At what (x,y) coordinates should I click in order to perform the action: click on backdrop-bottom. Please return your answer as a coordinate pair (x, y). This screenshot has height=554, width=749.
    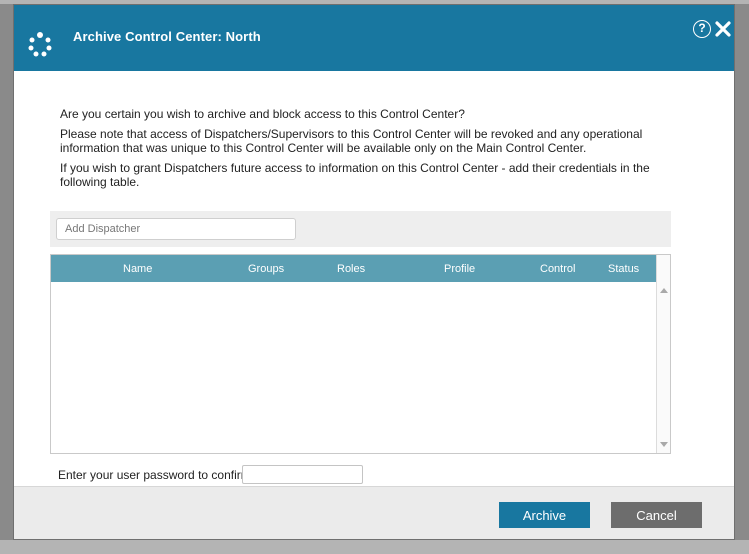
    Looking at the image, I should click on (374, 547).